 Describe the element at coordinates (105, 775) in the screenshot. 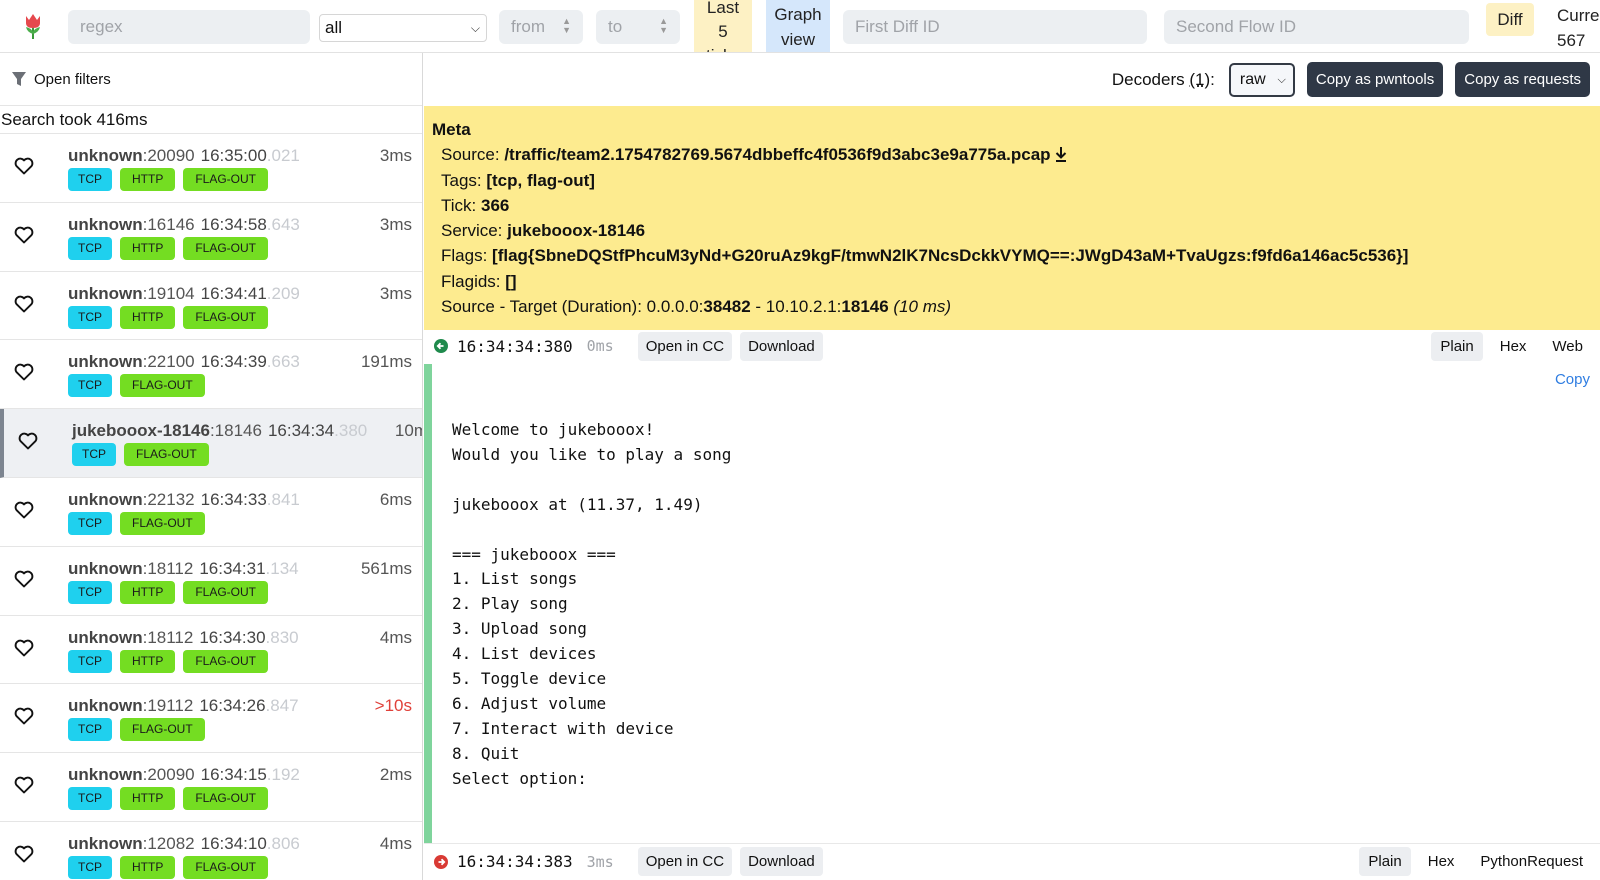

I see `flow-service: unknown` at that location.